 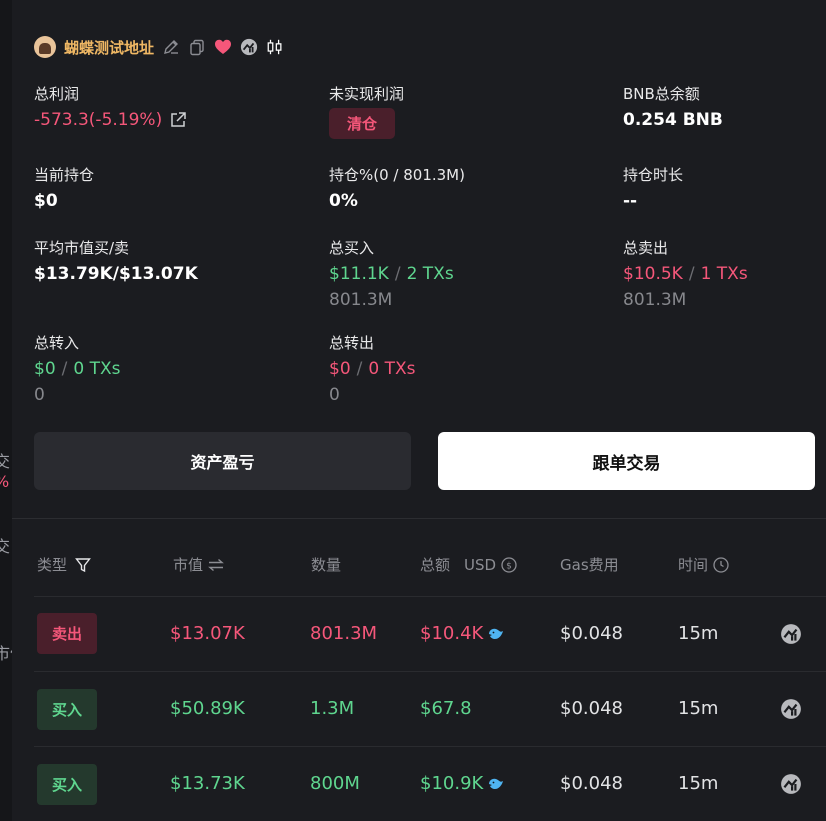 I want to click on stat-value: $0, so click(x=46, y=201).